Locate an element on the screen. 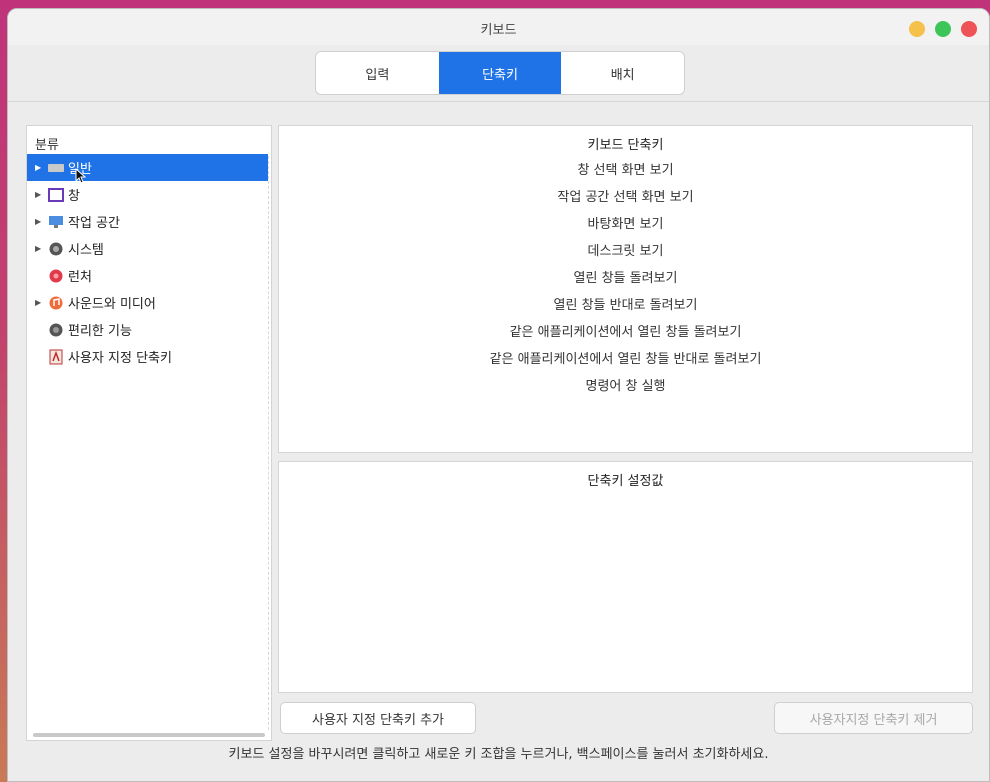 This screenshot has width=990, height=782. accessibility-icon is located at coordinates (56, 330).